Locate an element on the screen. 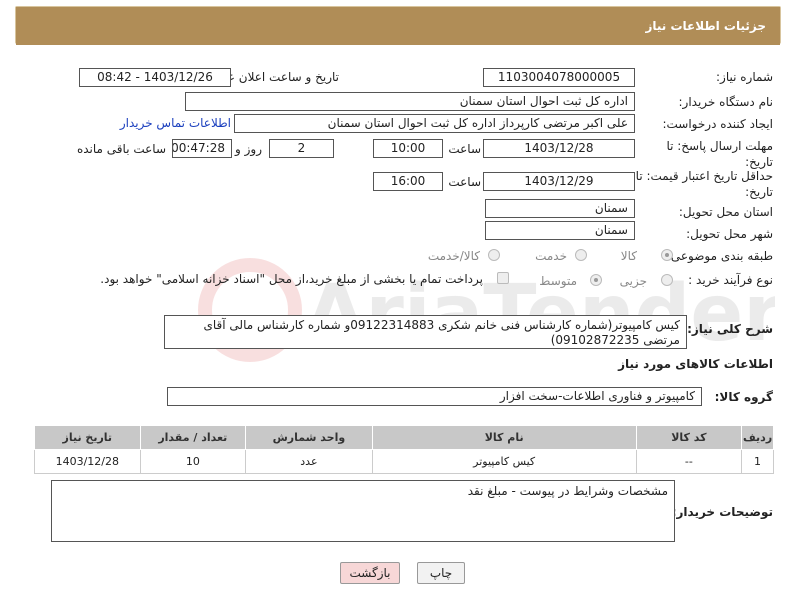  category-goods-service-radio is located at coordinates (494, 255).